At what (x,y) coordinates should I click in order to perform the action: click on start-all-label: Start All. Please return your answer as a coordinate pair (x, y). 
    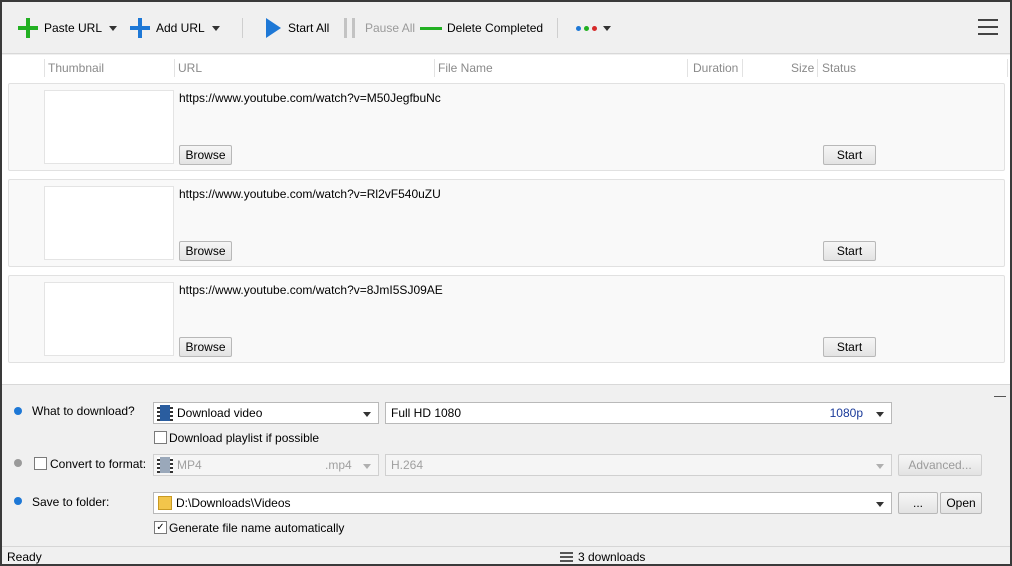
    Looking at the image, I should click on (309, 28).